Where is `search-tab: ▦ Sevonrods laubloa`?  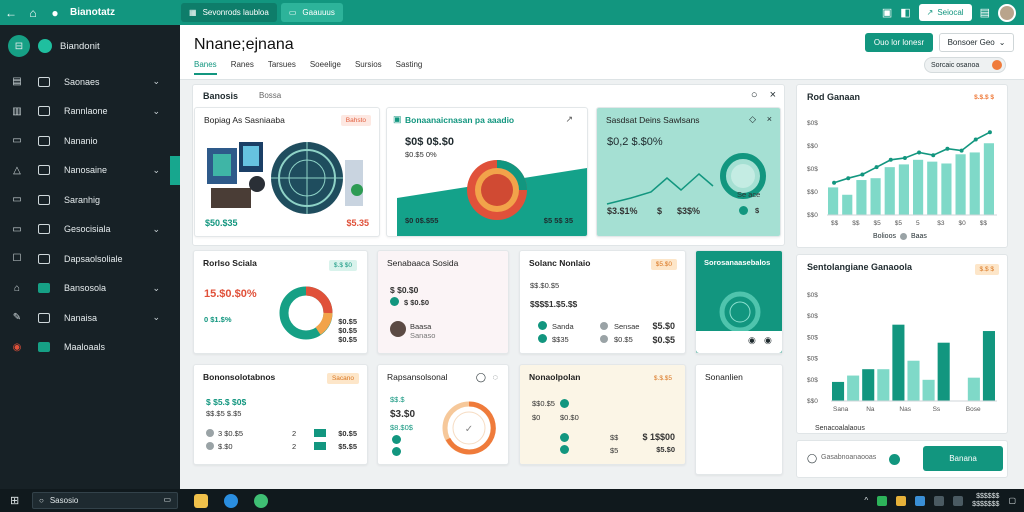 search-tab: ▦ Sevonrods laubloa is located at coordinates (229, 12).